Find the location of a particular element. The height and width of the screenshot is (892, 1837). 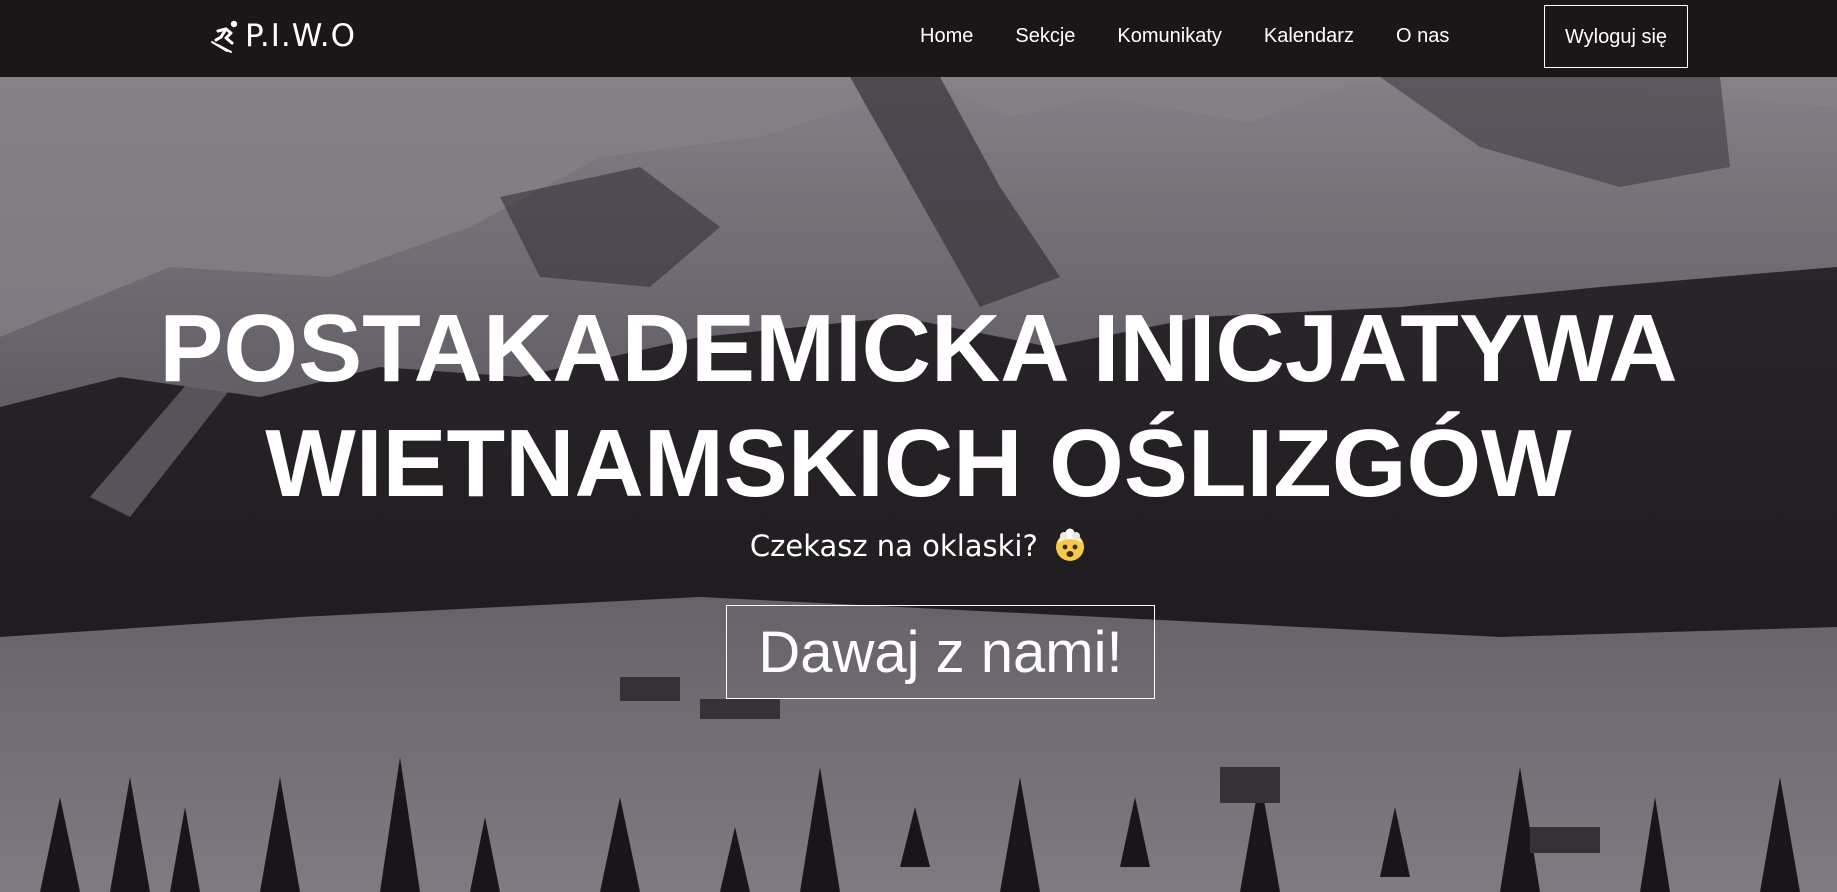

hero-subtitle: Czekasz na oklaski? is located at coordinates (918, 546).